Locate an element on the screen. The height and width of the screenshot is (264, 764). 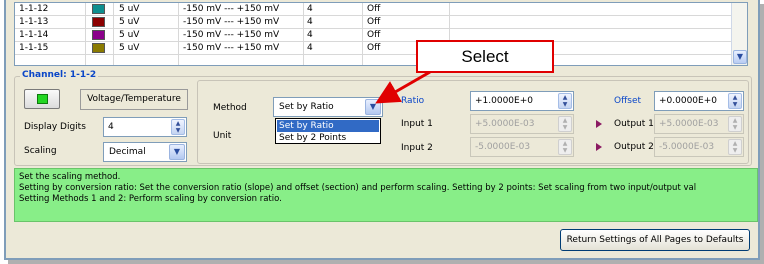
output1-value: +5.0000E-03 is located at coordinates (689, 124).